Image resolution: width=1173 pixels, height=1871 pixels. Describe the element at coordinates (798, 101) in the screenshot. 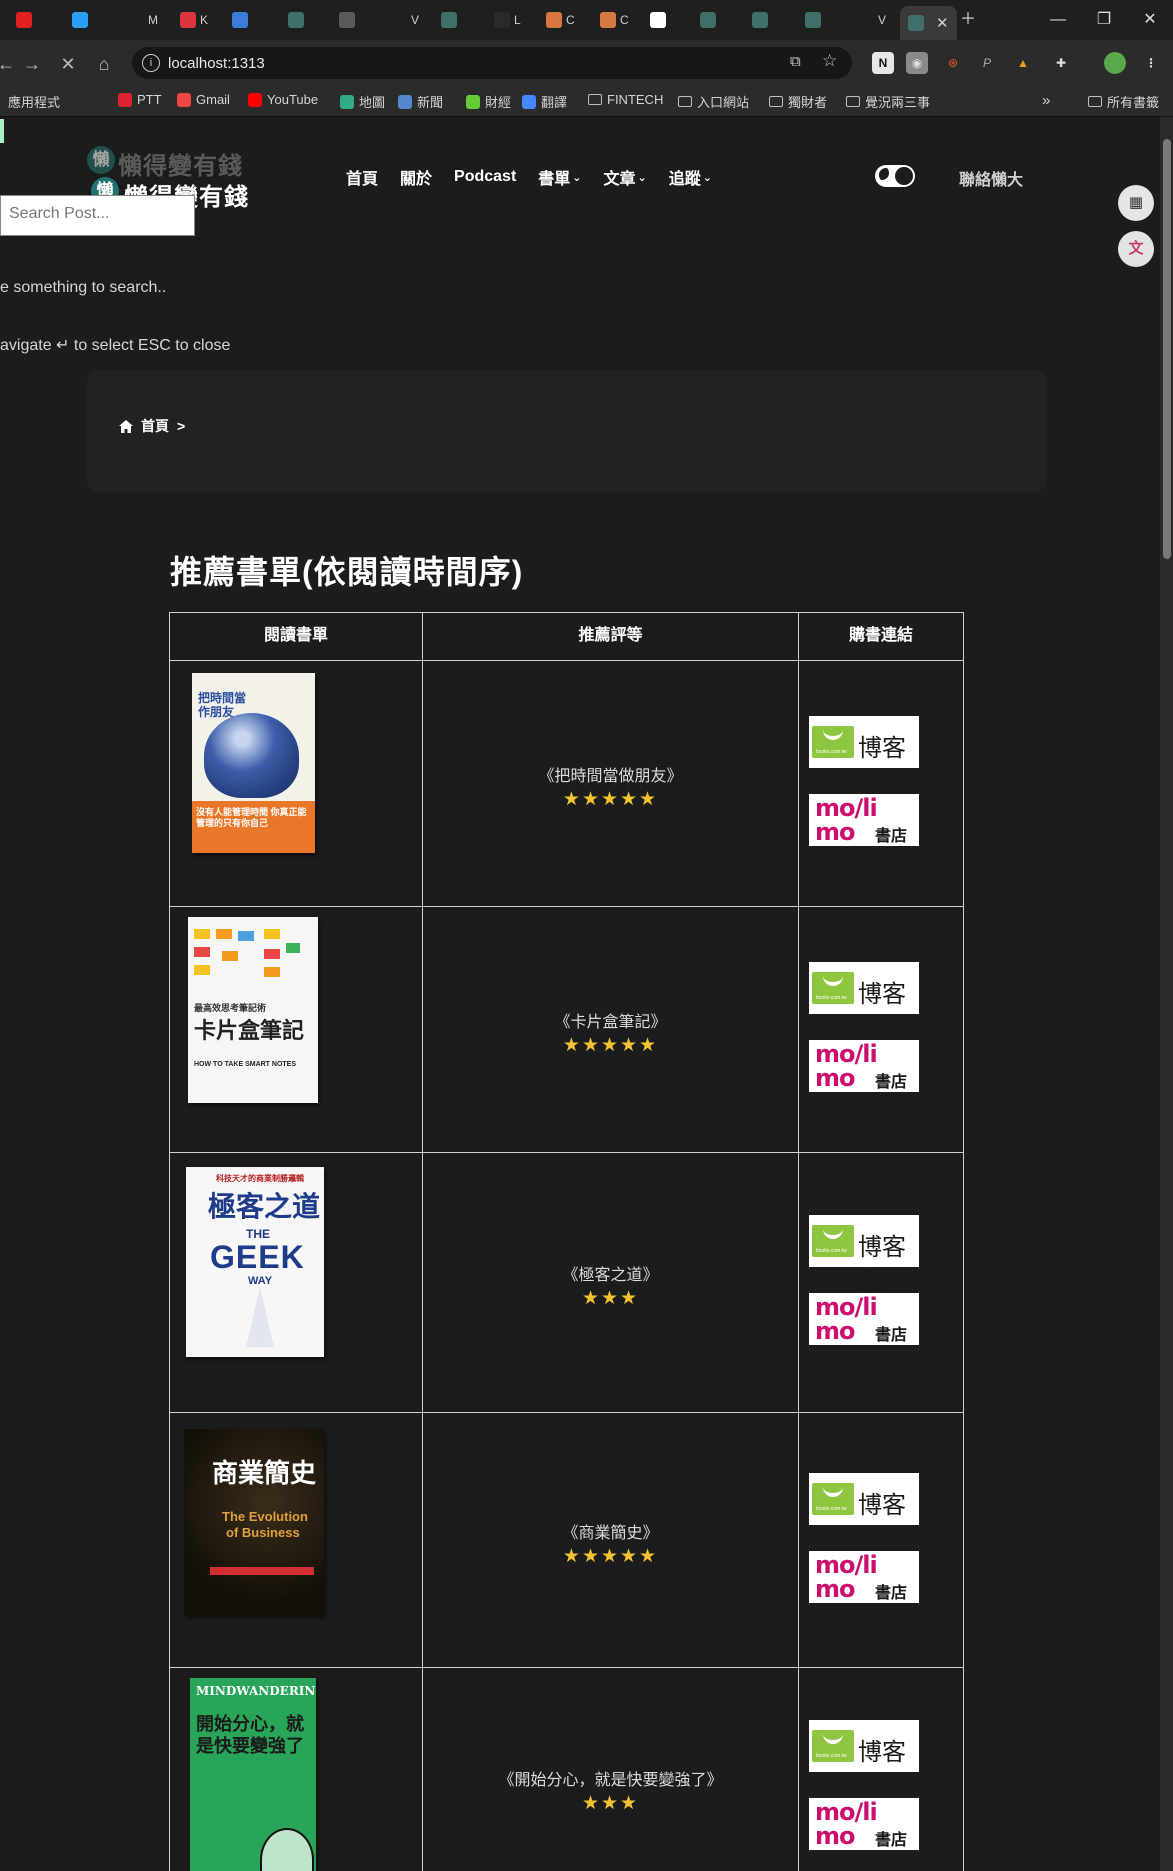

I see `bookmark-item: 獨財者` at that location.